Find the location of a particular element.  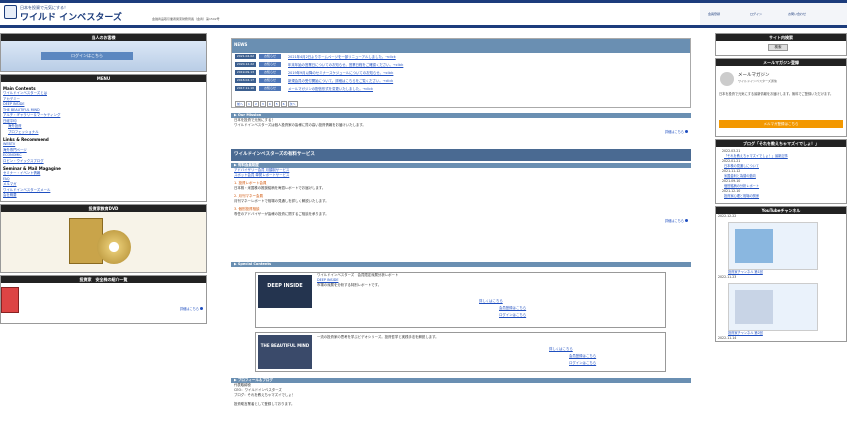

news-link: 2019年9月以降のセミナースケジュールについてのお知らせ。→click is located at coordinates (340, 72).